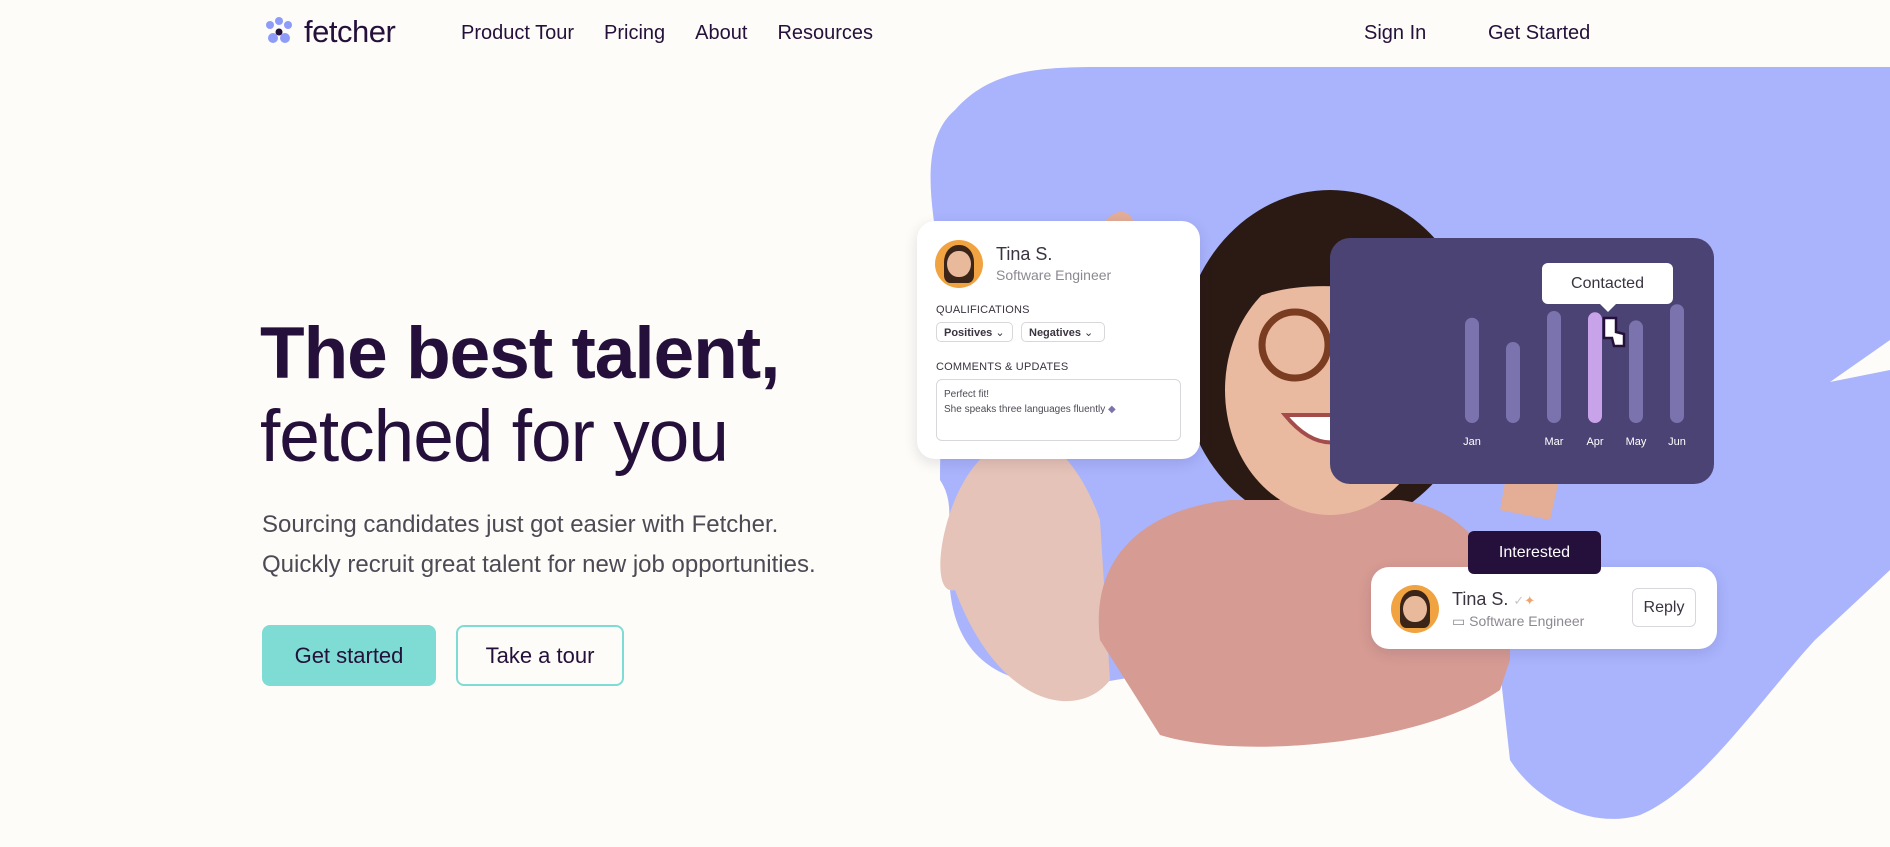  What do you see at coordinates (1459, 621) in the screenshot?
I see `folder-icon: ▭` at bounding box center [1459, 621].